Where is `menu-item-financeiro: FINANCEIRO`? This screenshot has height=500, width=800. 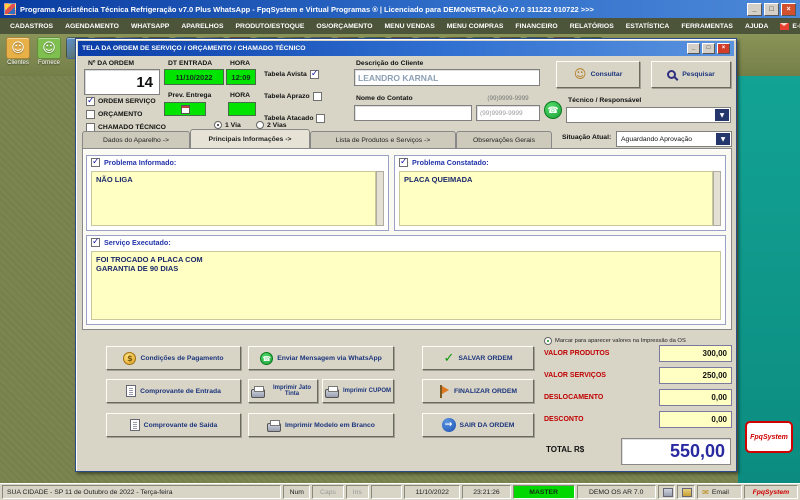
menu-item-financeiro: FINANCEIRO is located at coordinates (536, 26).